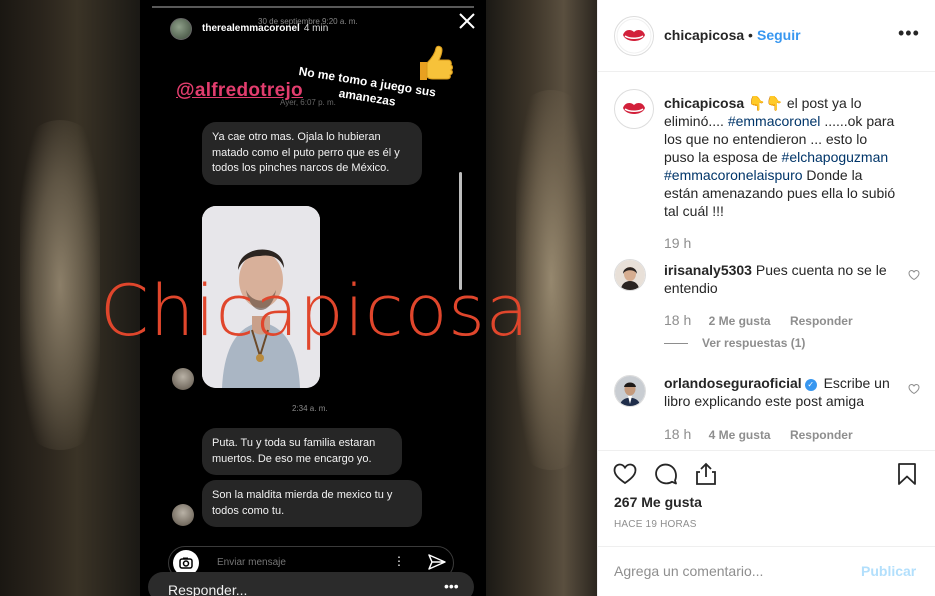 The image size is (935, 596). I want to click on like-icon, so click(625, 474).